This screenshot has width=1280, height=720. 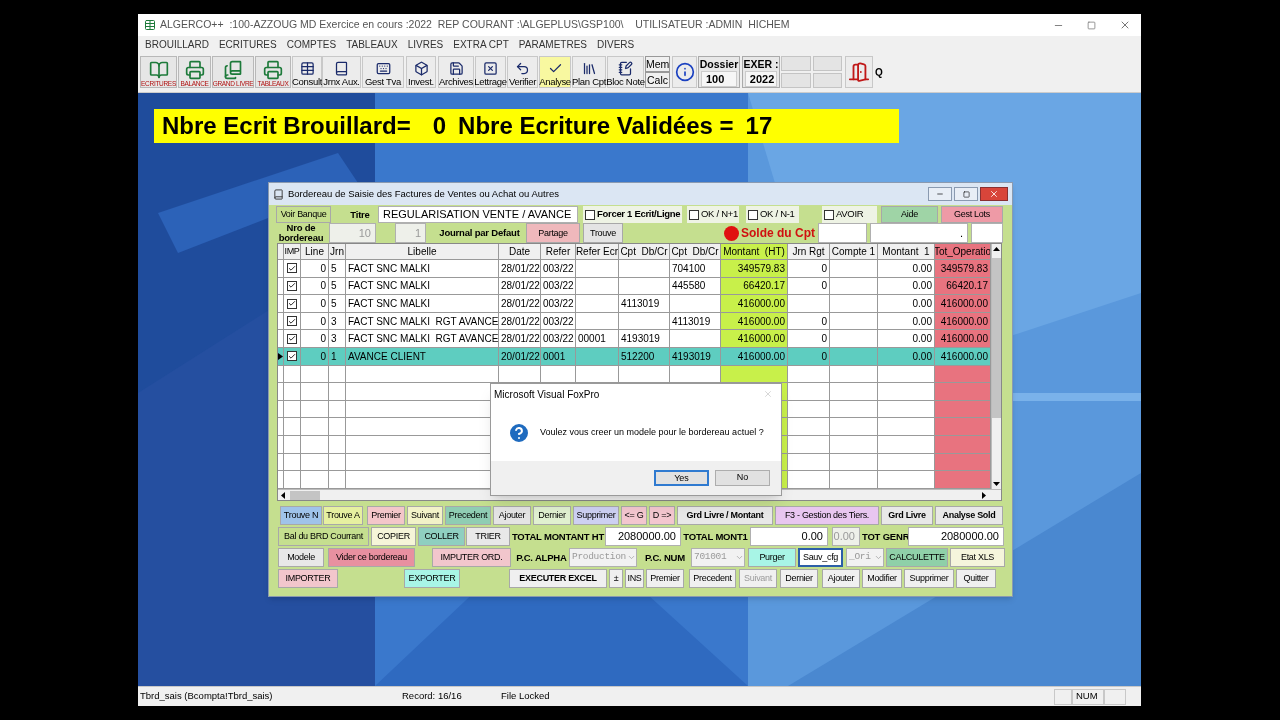 What do you see at coordinates (922, 339) in the screenshot?
I see `table-cell-text: 0.00` at bounding box center [922, 339].